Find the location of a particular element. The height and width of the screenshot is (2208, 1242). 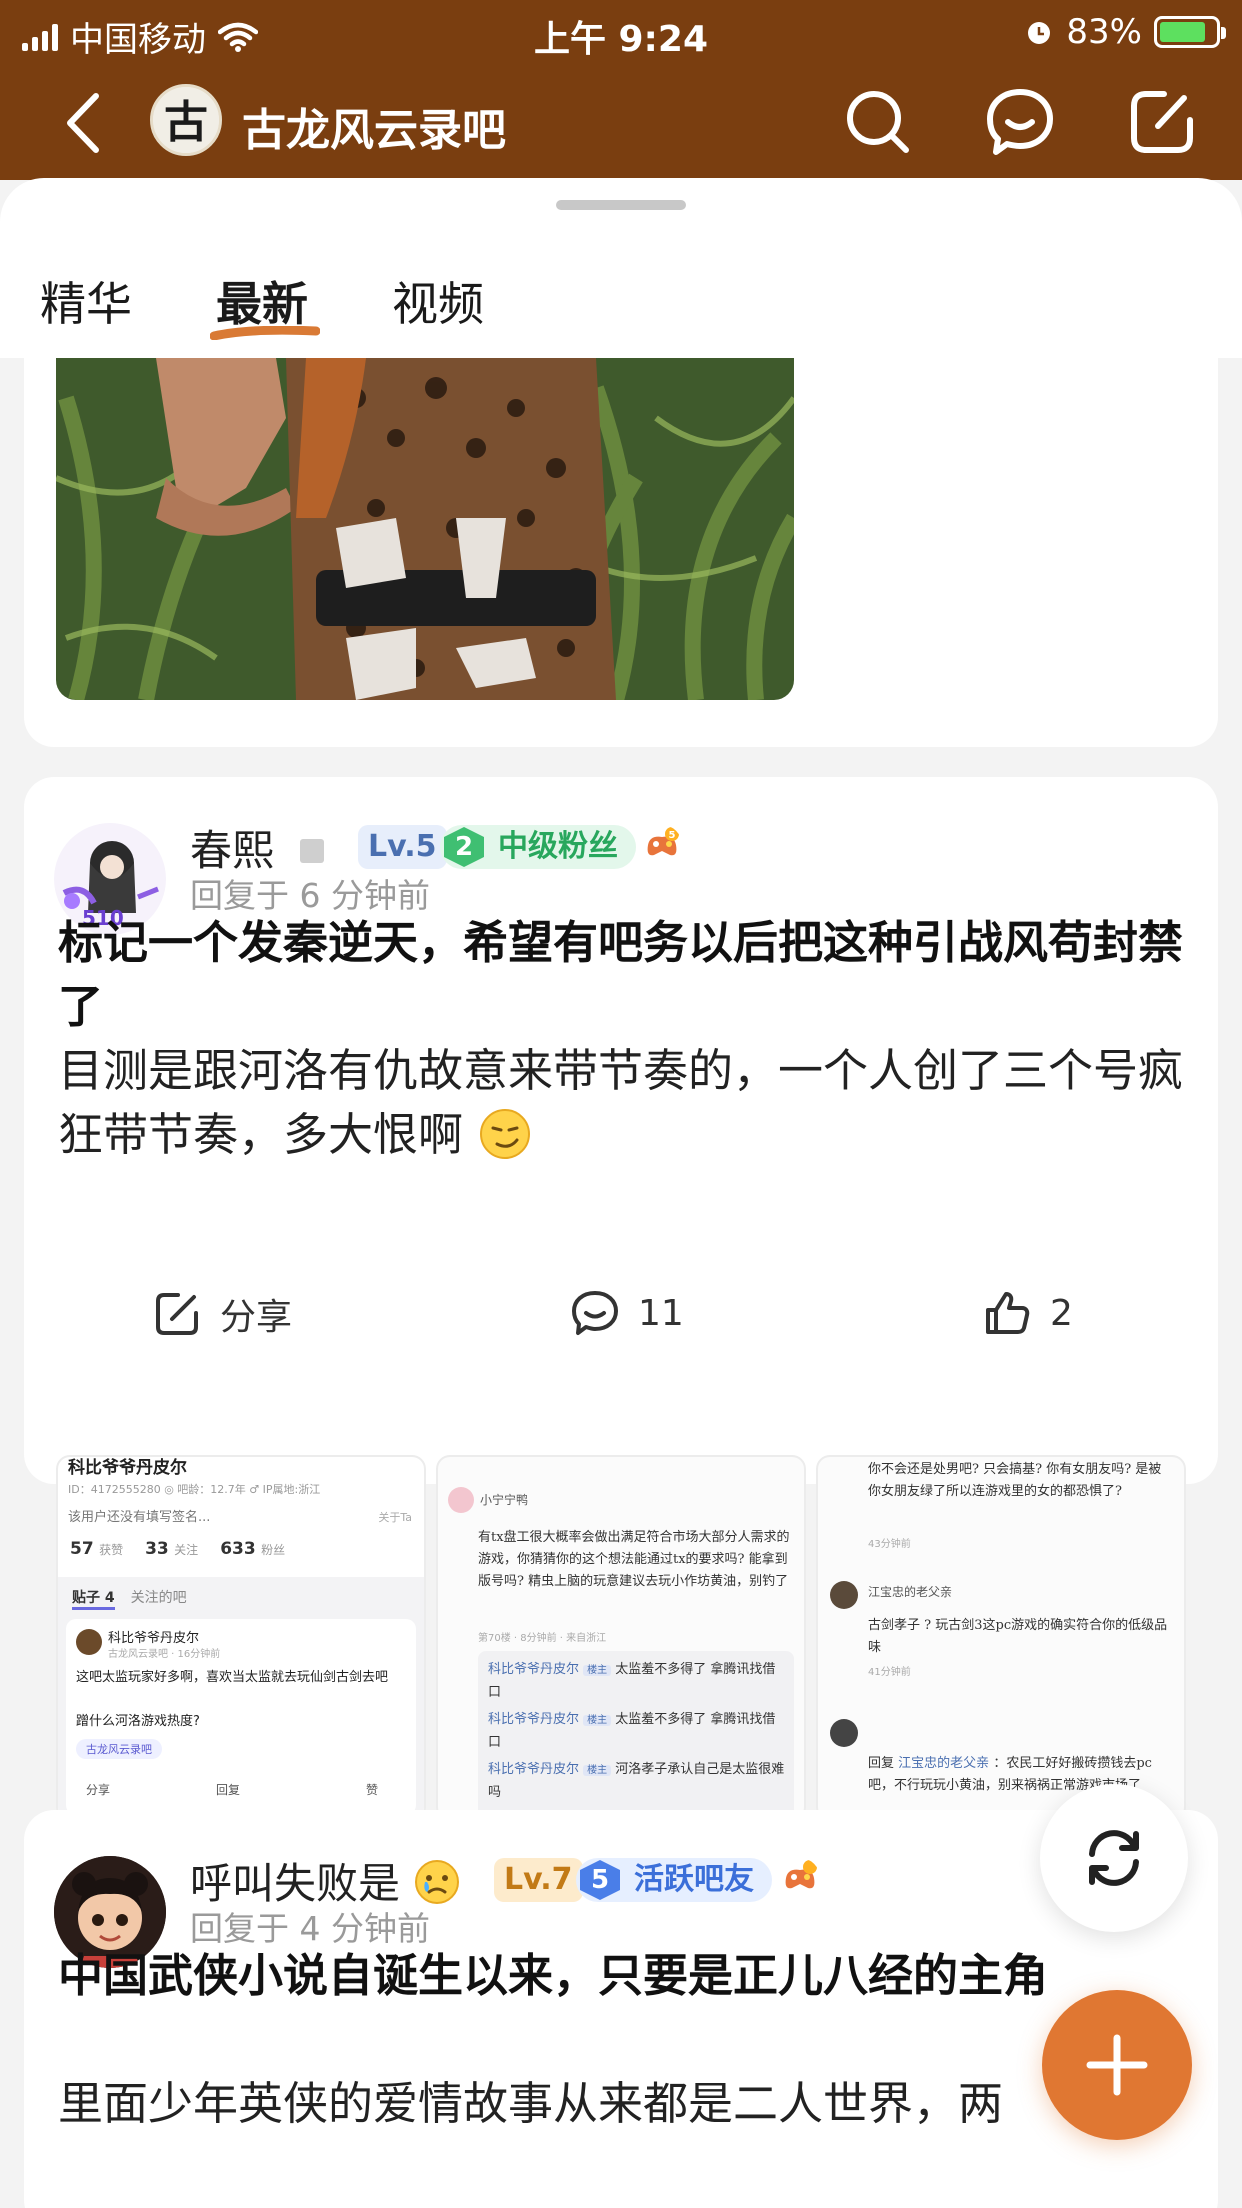

tab-featured: 精华 is located at coordinates (86, 301).